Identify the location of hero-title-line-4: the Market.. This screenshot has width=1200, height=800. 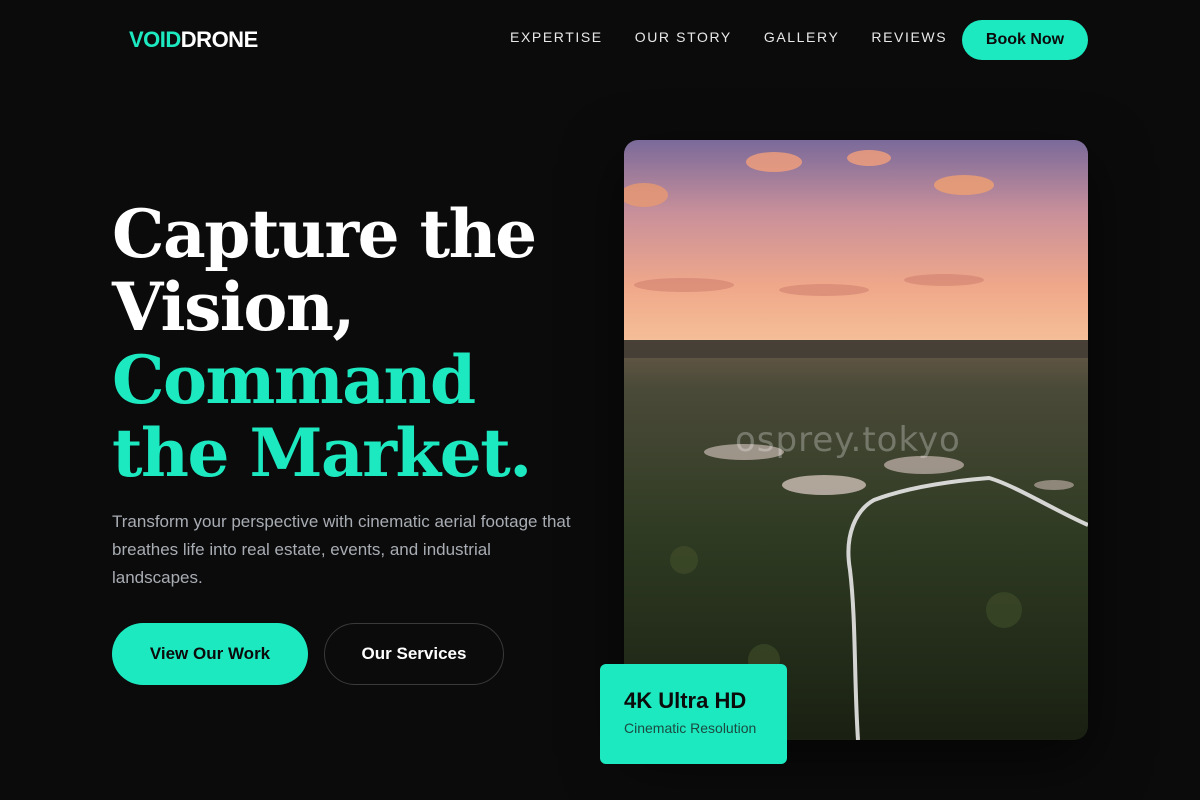
(322, 453).